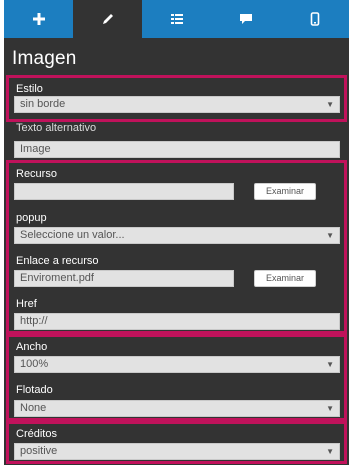  I want to click on recurso-input, so click(124, 191).